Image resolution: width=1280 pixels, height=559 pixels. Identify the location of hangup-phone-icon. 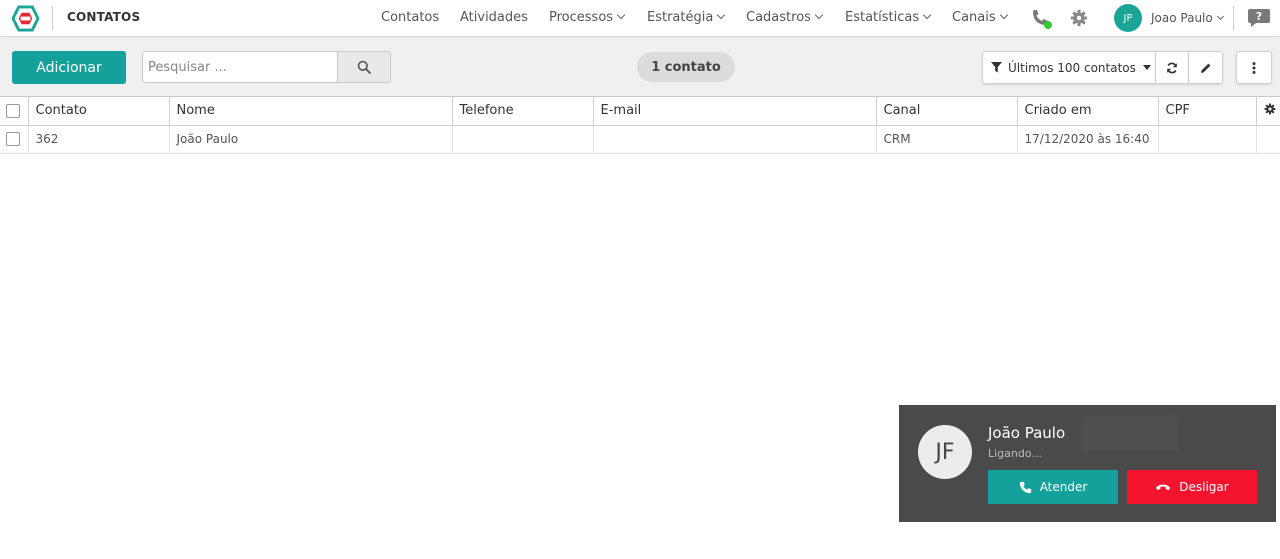
(1163, 487).